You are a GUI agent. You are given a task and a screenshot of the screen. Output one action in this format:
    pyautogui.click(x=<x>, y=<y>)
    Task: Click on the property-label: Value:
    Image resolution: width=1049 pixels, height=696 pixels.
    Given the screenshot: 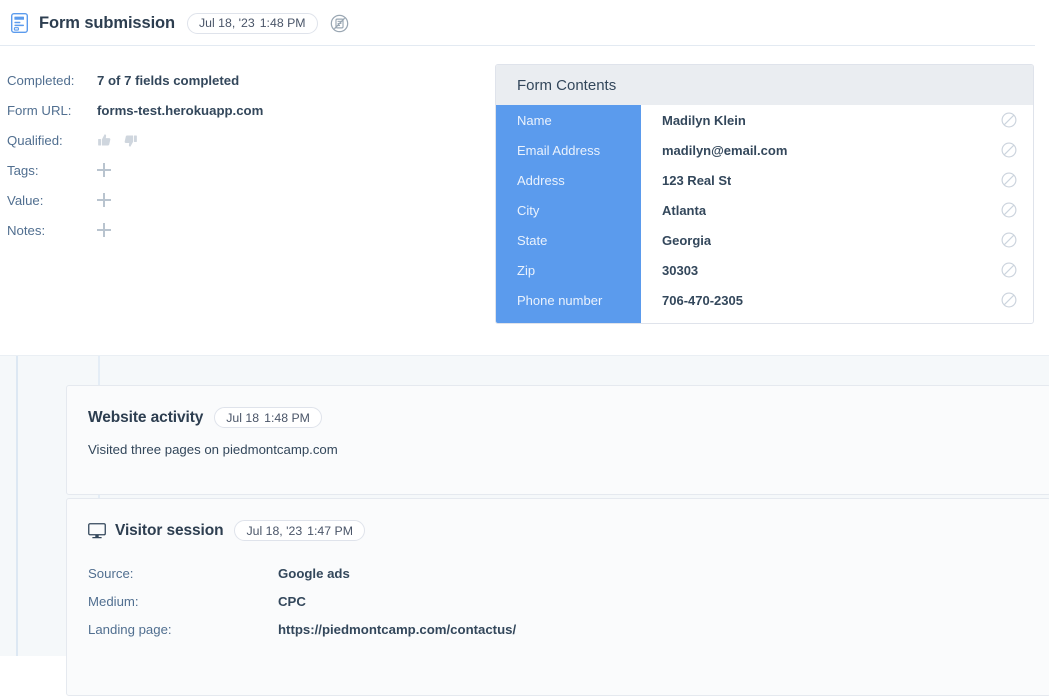 What is the action you would take?
    pyautogui.click(x=25, y=200)
    